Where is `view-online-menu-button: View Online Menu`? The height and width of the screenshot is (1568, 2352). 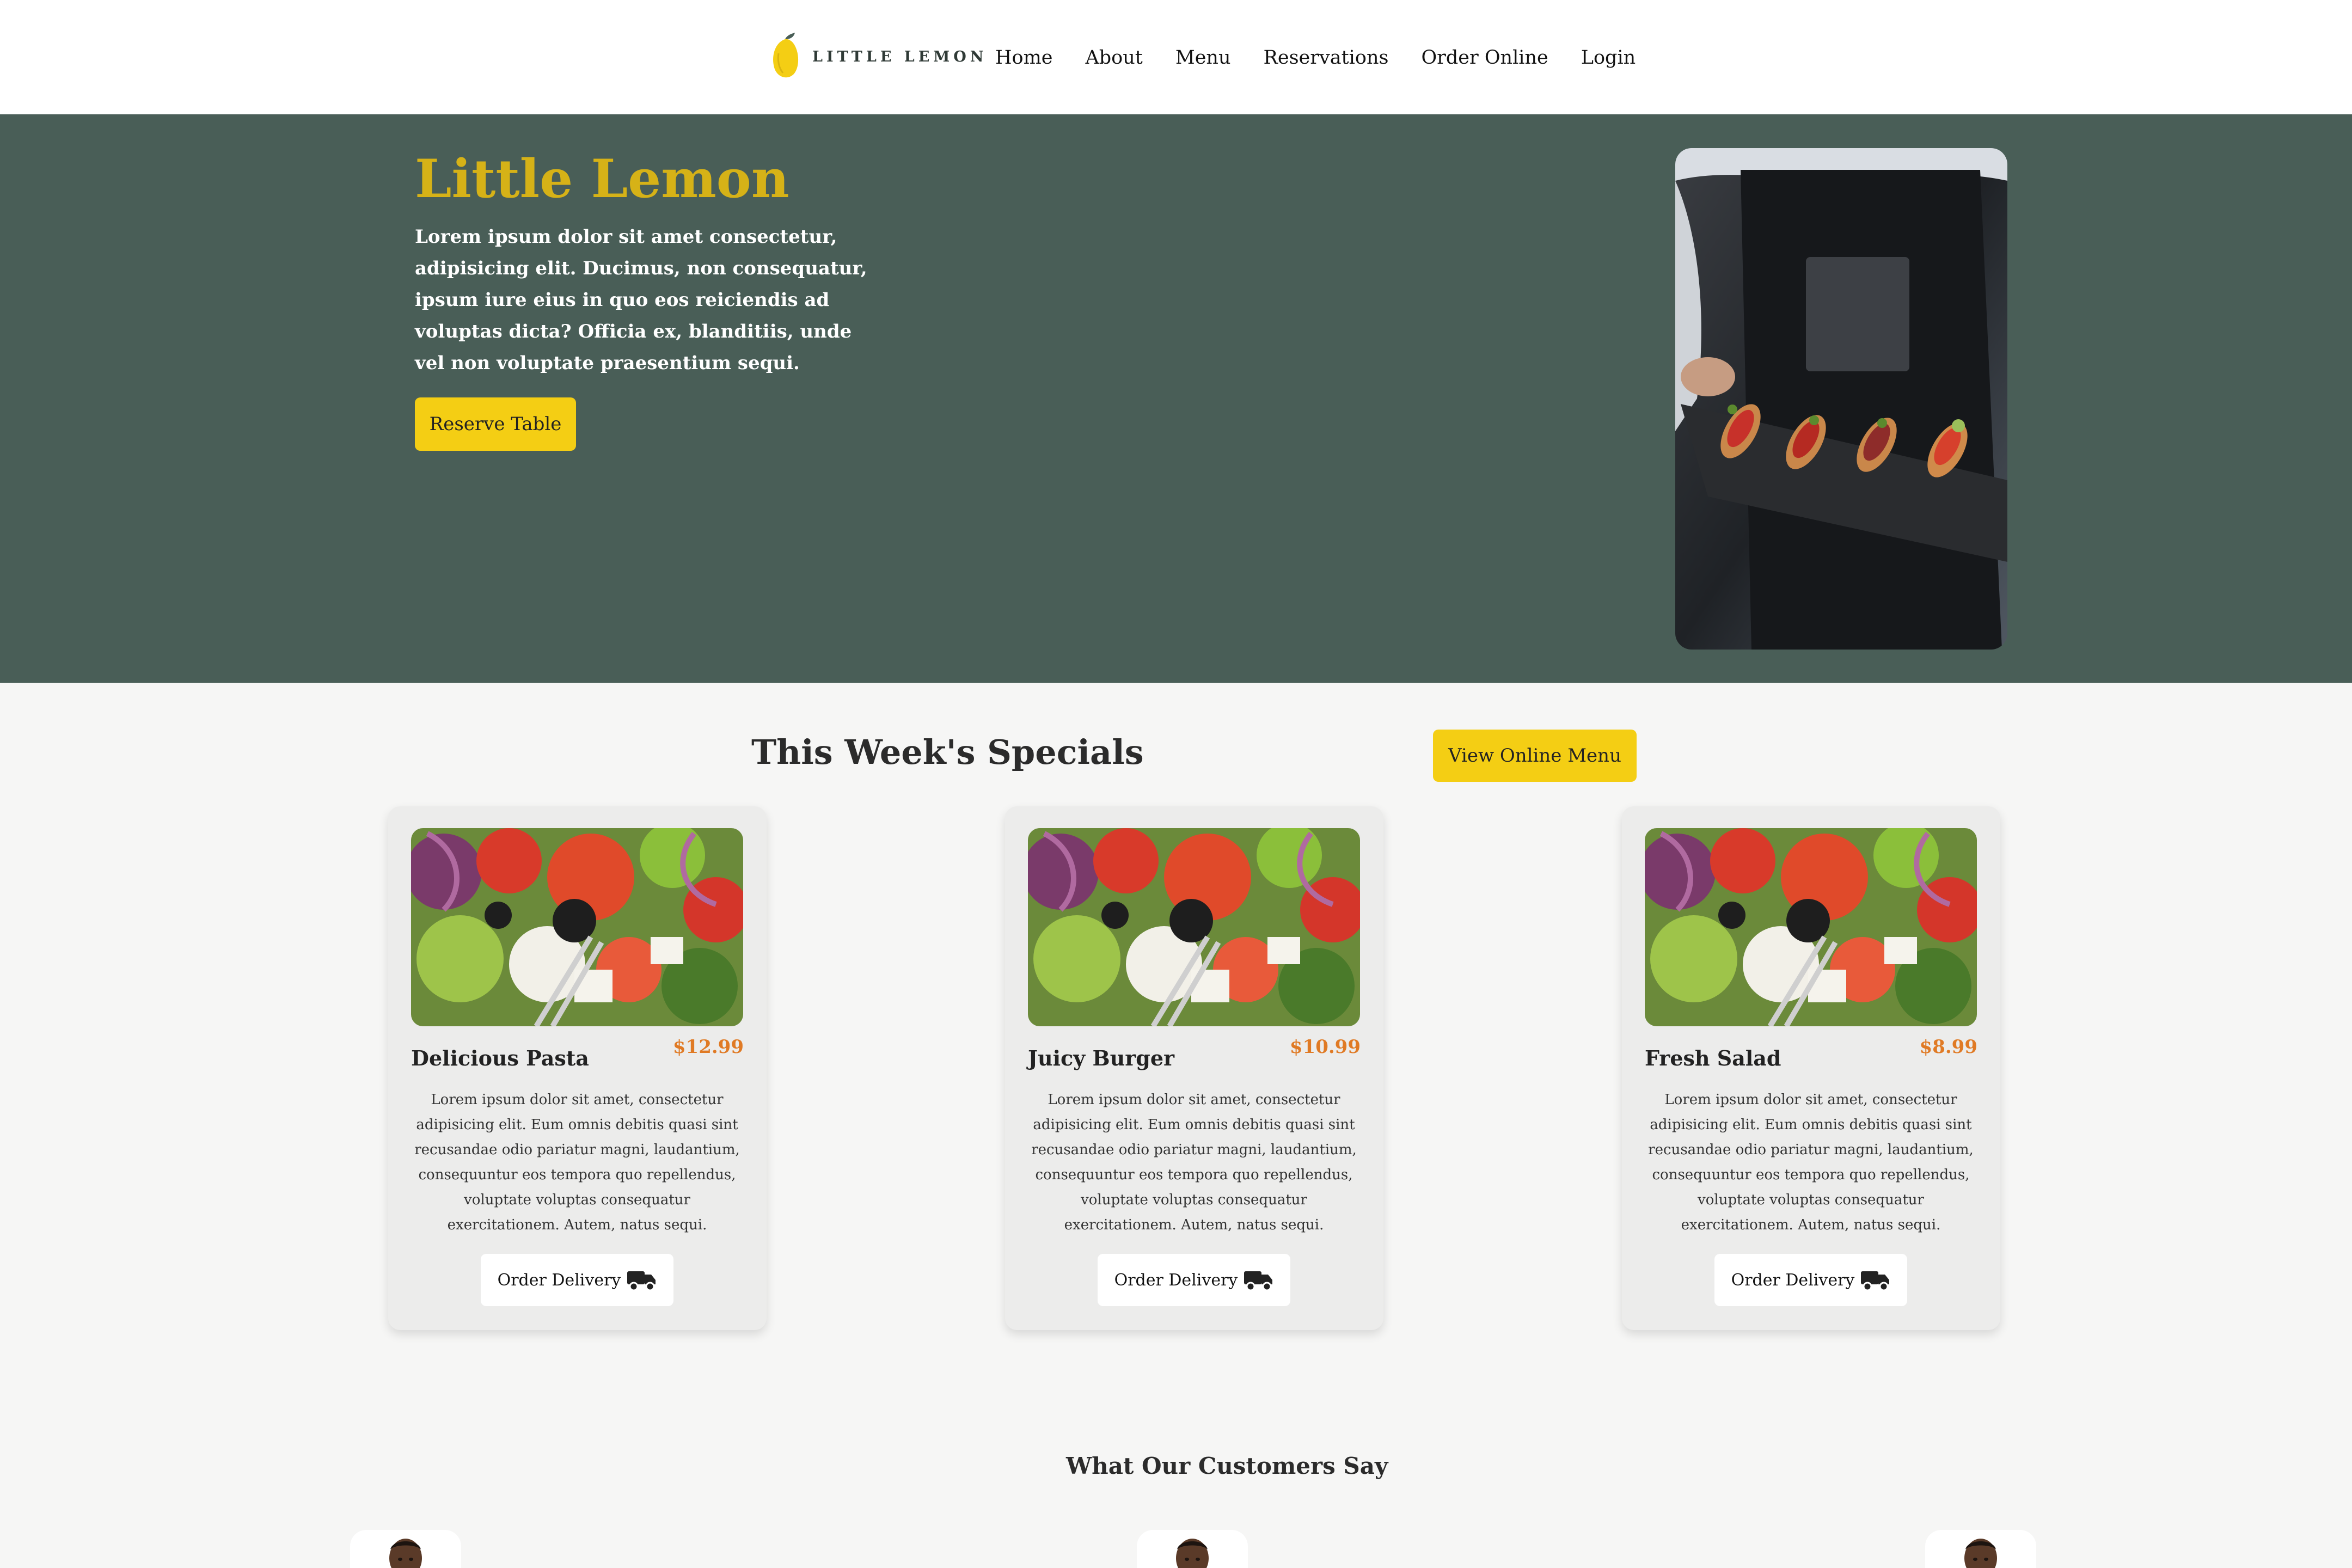 view-online-menu-button: View Online Menu is located at coordinates (1535, 756).